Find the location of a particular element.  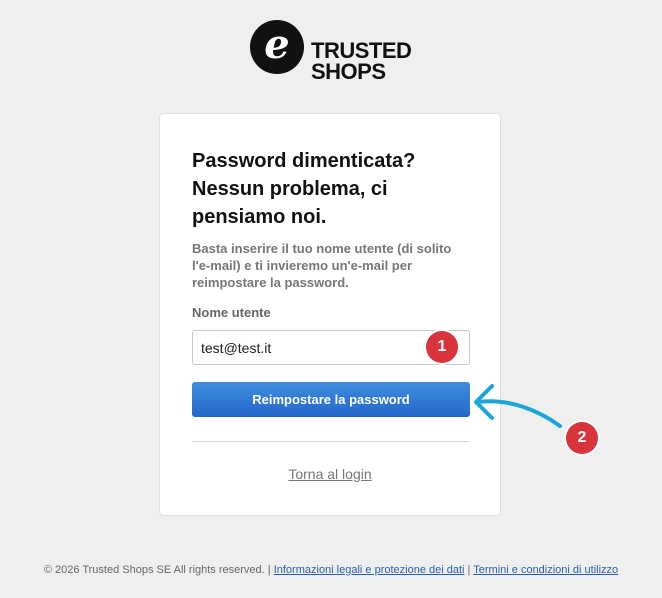

logo-mark-letter: e is located at coordinates (277, 44).